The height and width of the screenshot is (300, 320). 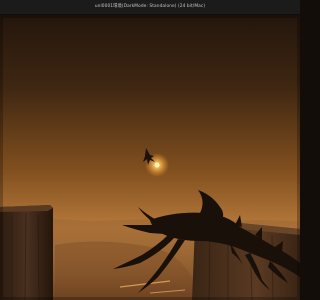 What do you see at coordinates (157, 165) in the screenshot?
I see `sun-core` at bounding box center [157, 165].